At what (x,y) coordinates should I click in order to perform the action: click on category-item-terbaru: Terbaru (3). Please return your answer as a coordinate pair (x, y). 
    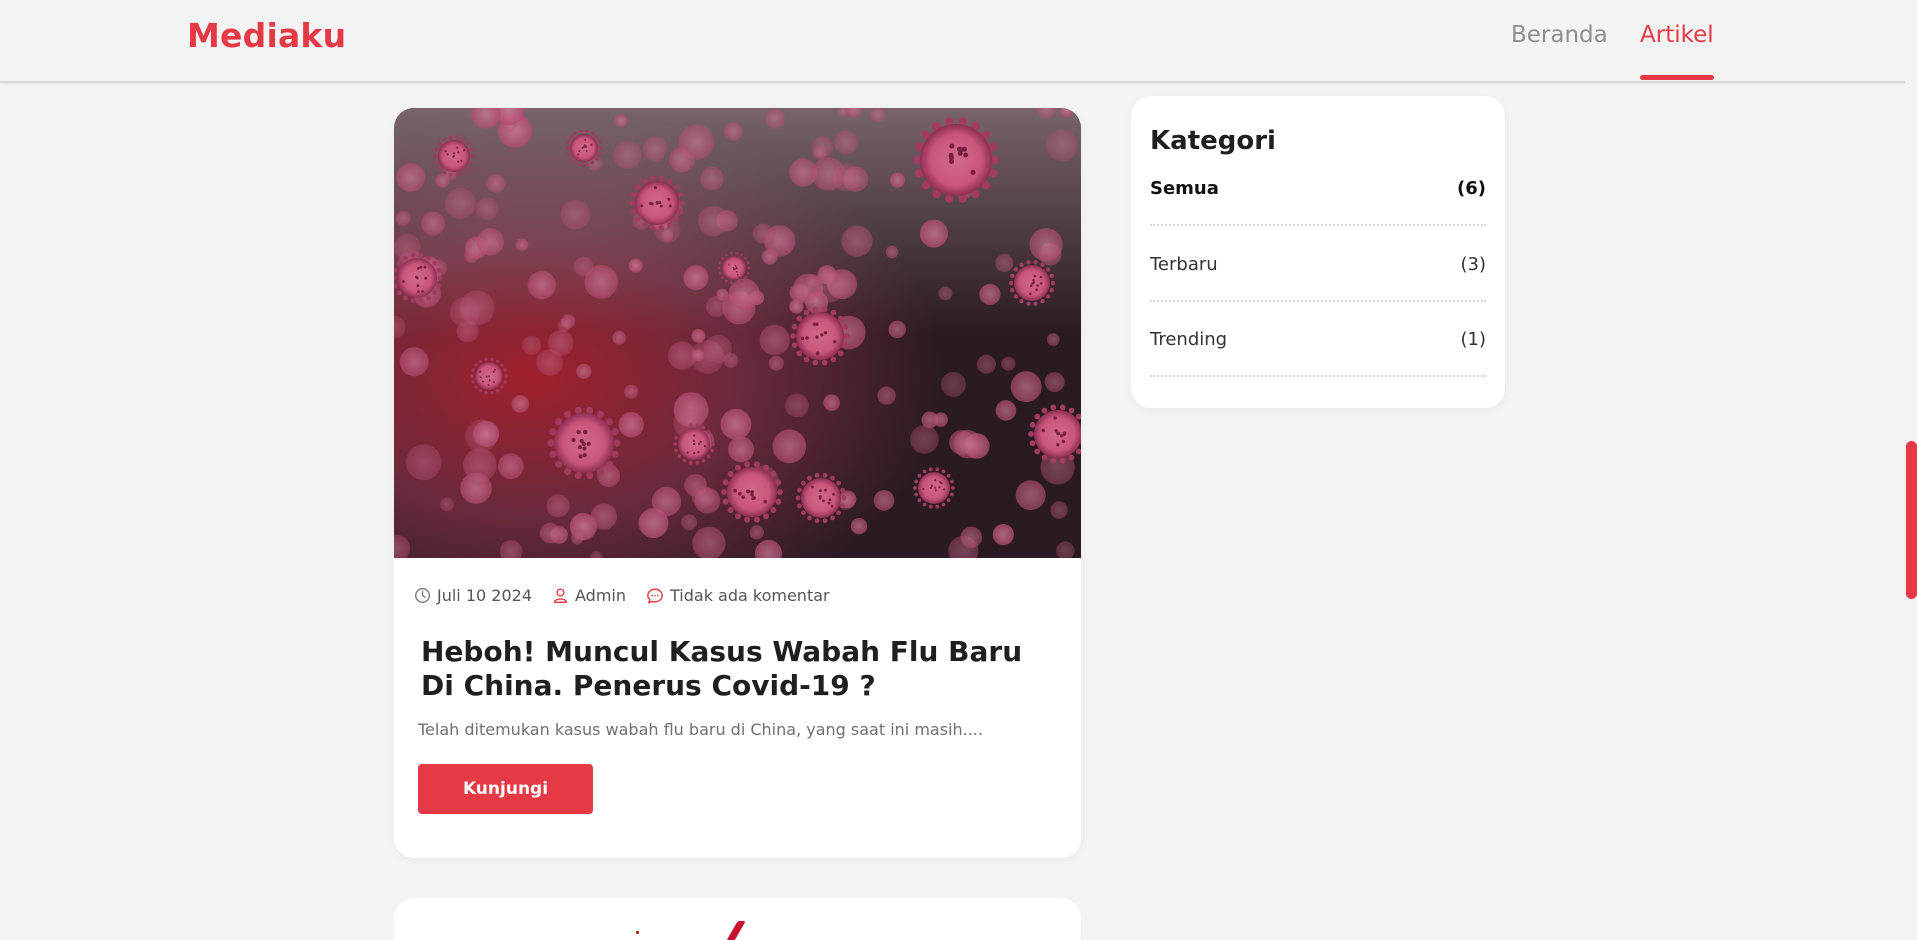
    Looking at the image, I should click on (1318, 265).